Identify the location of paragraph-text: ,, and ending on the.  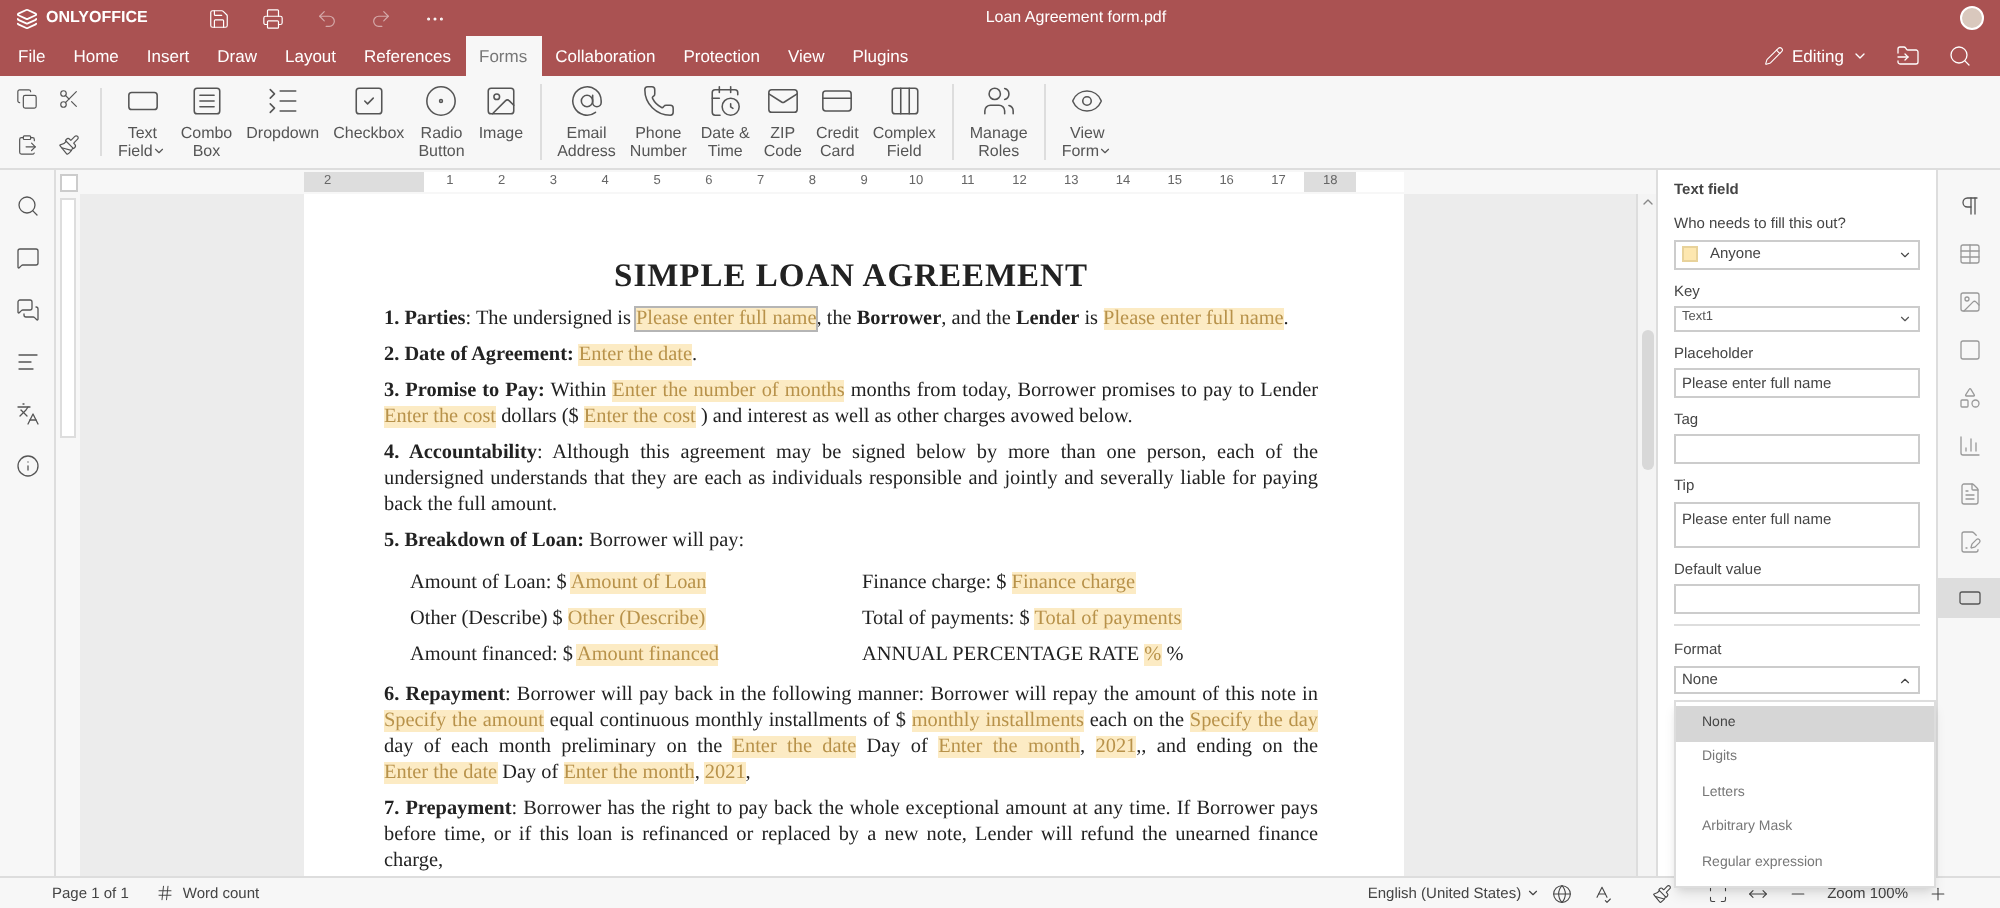
(1227, 747).